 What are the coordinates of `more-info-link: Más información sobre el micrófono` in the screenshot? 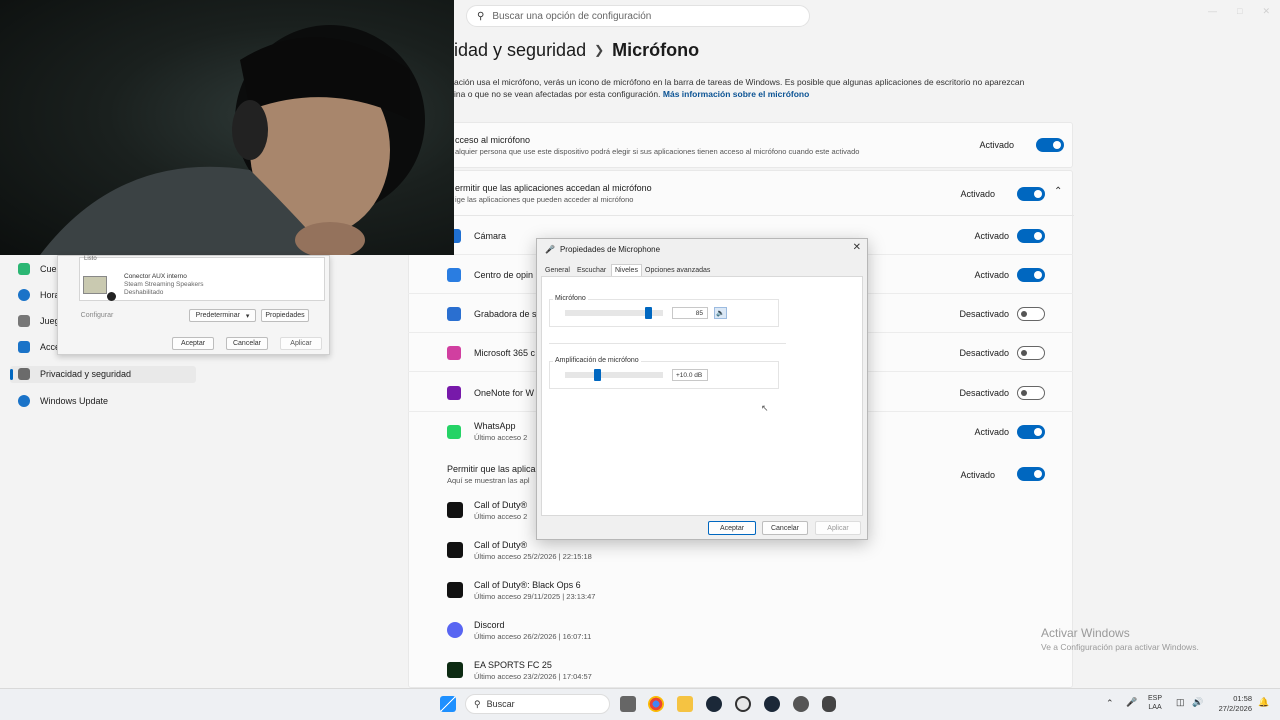 It's located at (736, 94).